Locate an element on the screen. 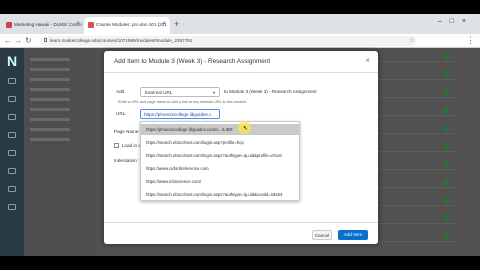 The image size is (480, 270). suggestion-item: https://www.oxfordreference.com is located at coordinates (220, 168).